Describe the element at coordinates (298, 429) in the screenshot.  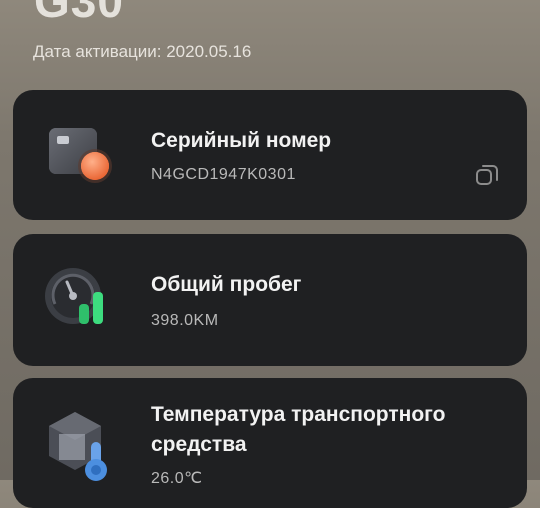
I see `temperature-label: Температура транспортного средства` at that location.